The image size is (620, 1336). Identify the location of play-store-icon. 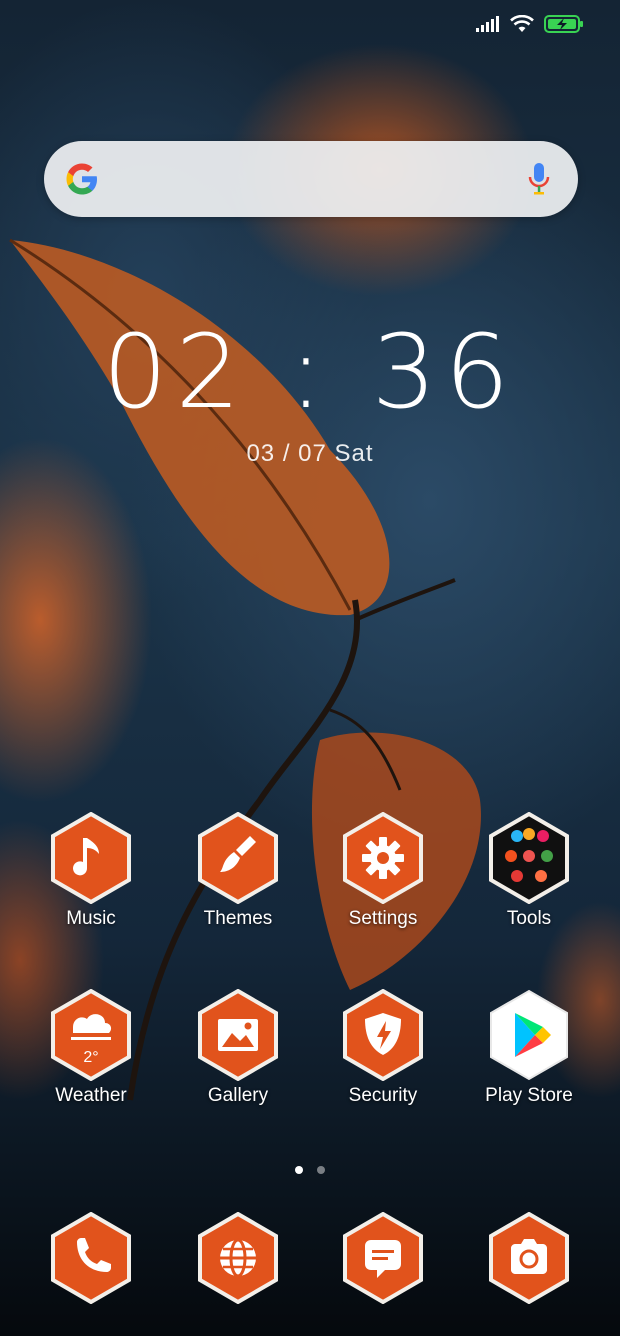
(529, 1035).